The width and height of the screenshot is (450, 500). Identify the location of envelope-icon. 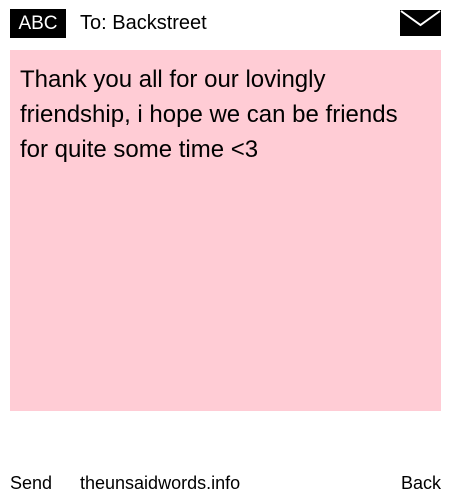
(420, 23).